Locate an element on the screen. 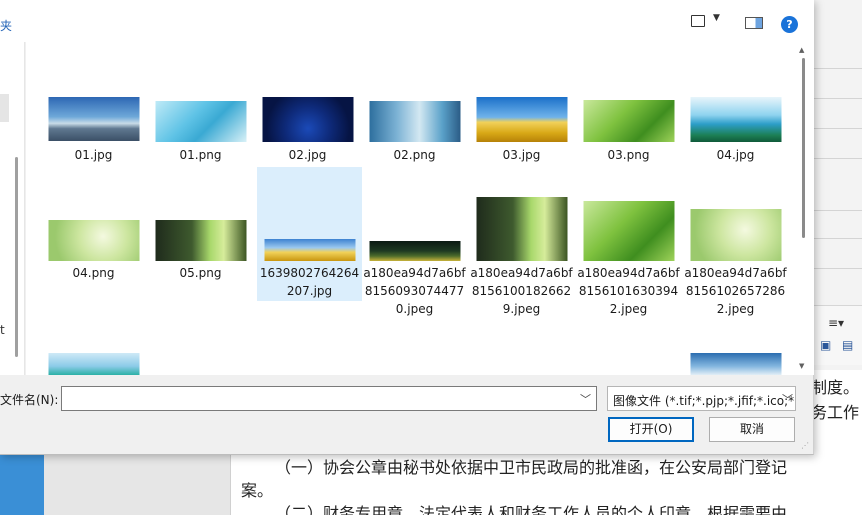  filename-label: 文件名(N): is located at coordinates (29, 400).